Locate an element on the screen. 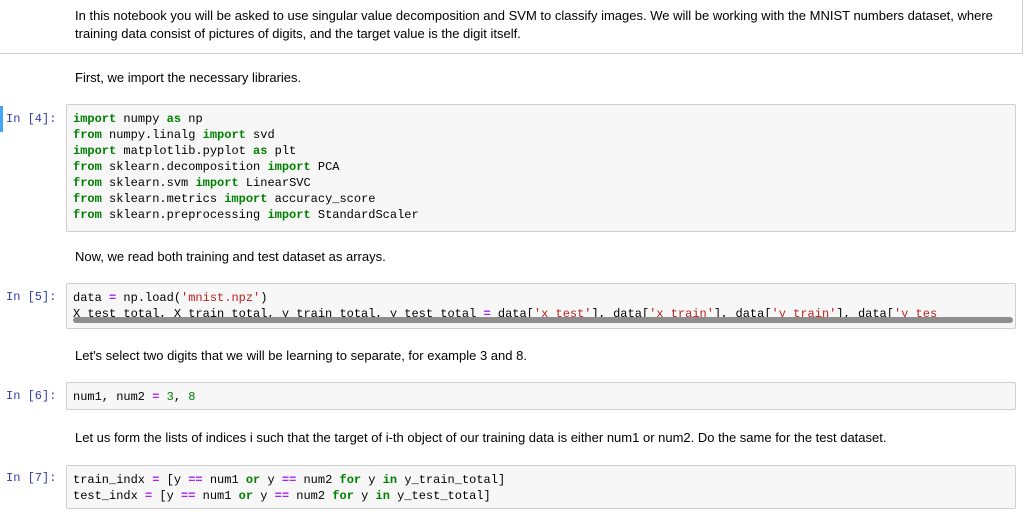 The height and width of the screenshot is (519, 1024). code-line: data = np.load('mnist.npz') is located at coordinates (541, 298).